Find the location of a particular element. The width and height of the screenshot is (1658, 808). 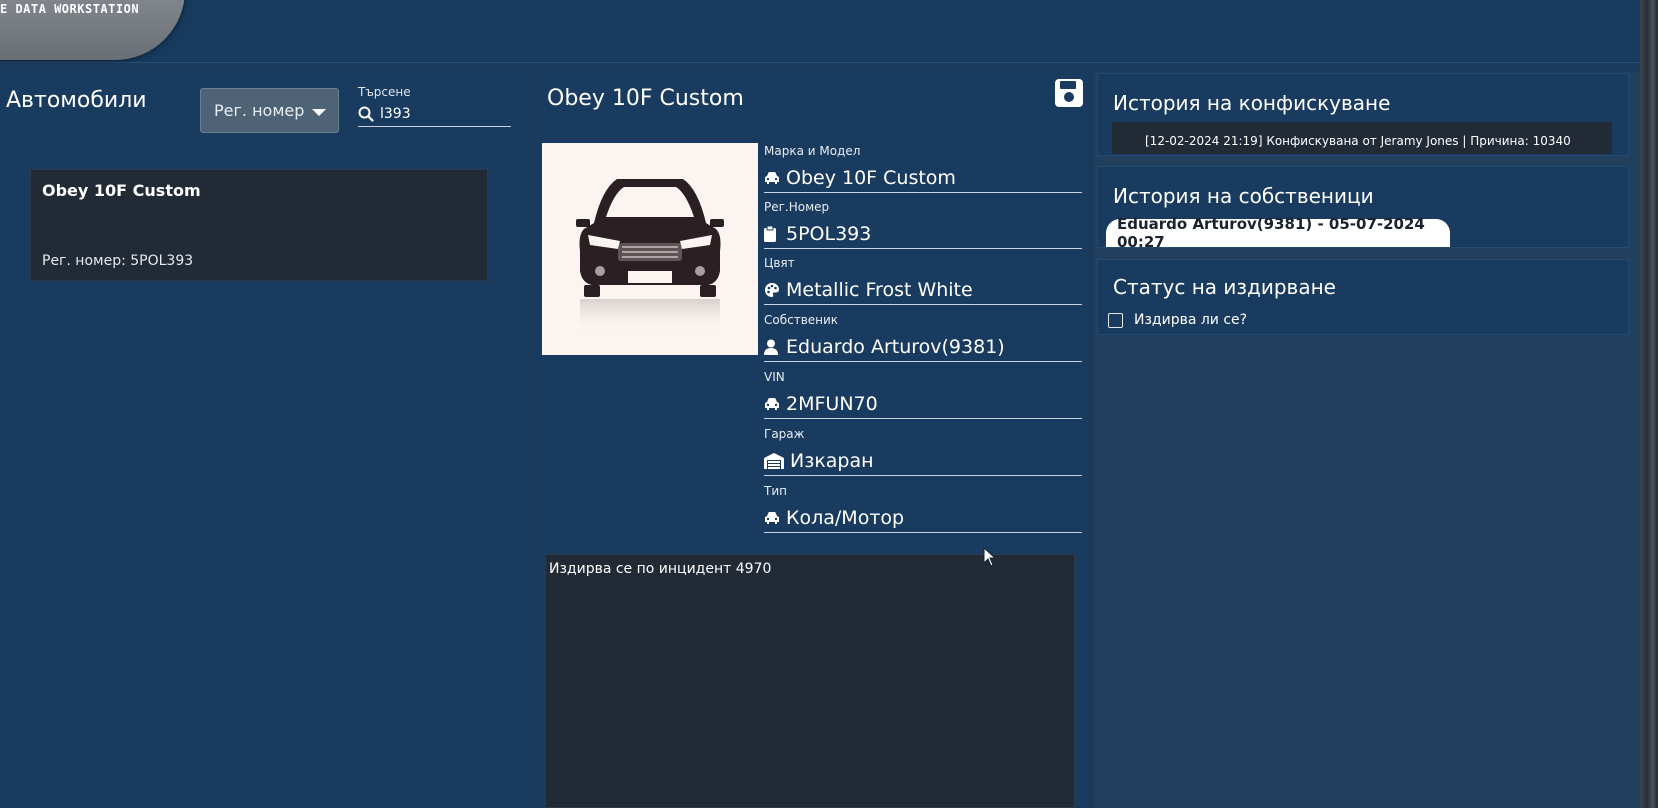

field-label-vin: VIN is located at coordinates (774, 377).